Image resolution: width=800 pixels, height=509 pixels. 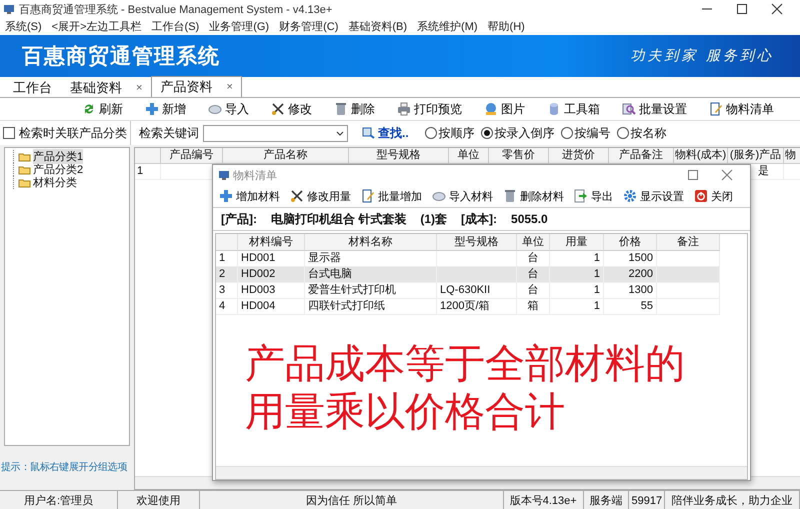 I want to click on column-header: 价格, so click(x=630, y=242).